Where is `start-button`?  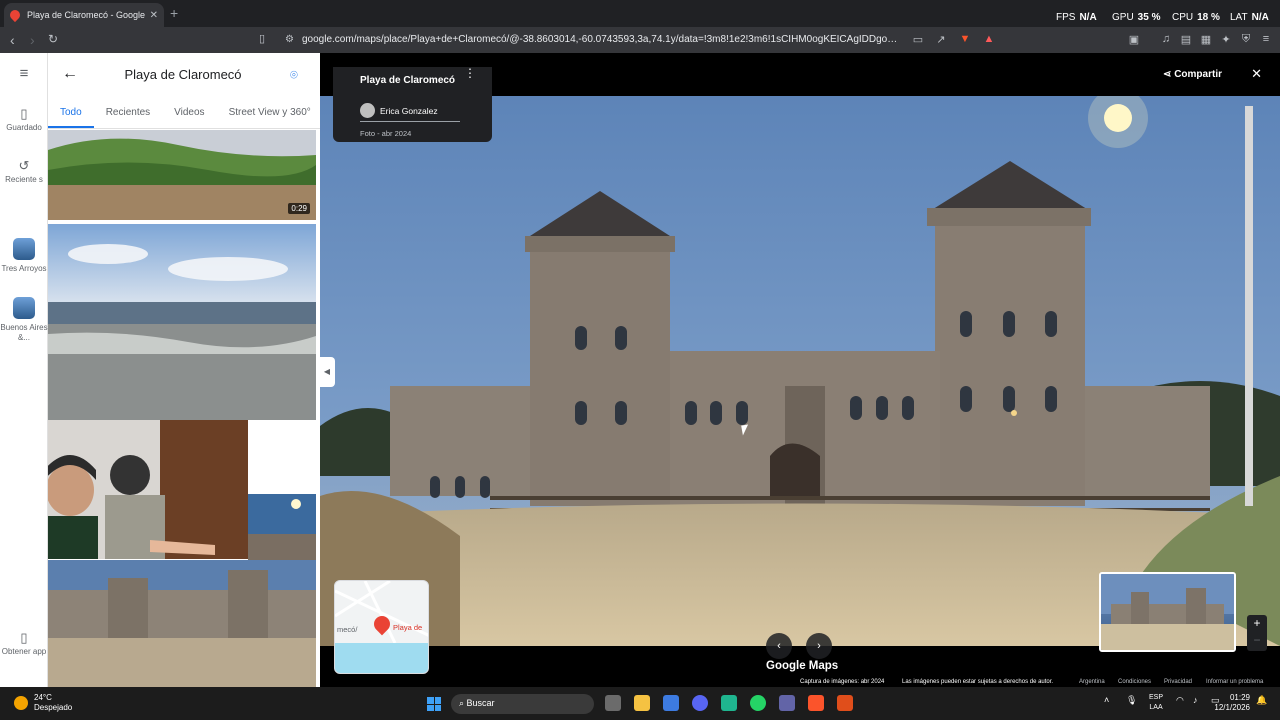
start-button is located at coordinates (434, 704).